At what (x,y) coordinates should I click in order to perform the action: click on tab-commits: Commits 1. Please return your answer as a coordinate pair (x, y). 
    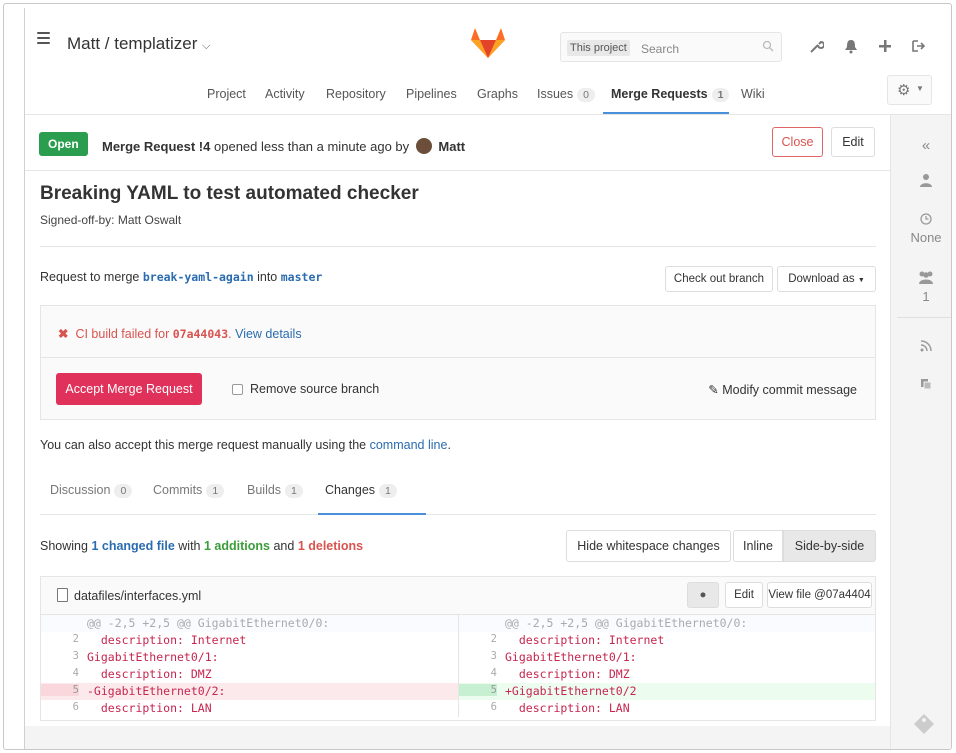
    Looking at the image, I should click on (189, 490).